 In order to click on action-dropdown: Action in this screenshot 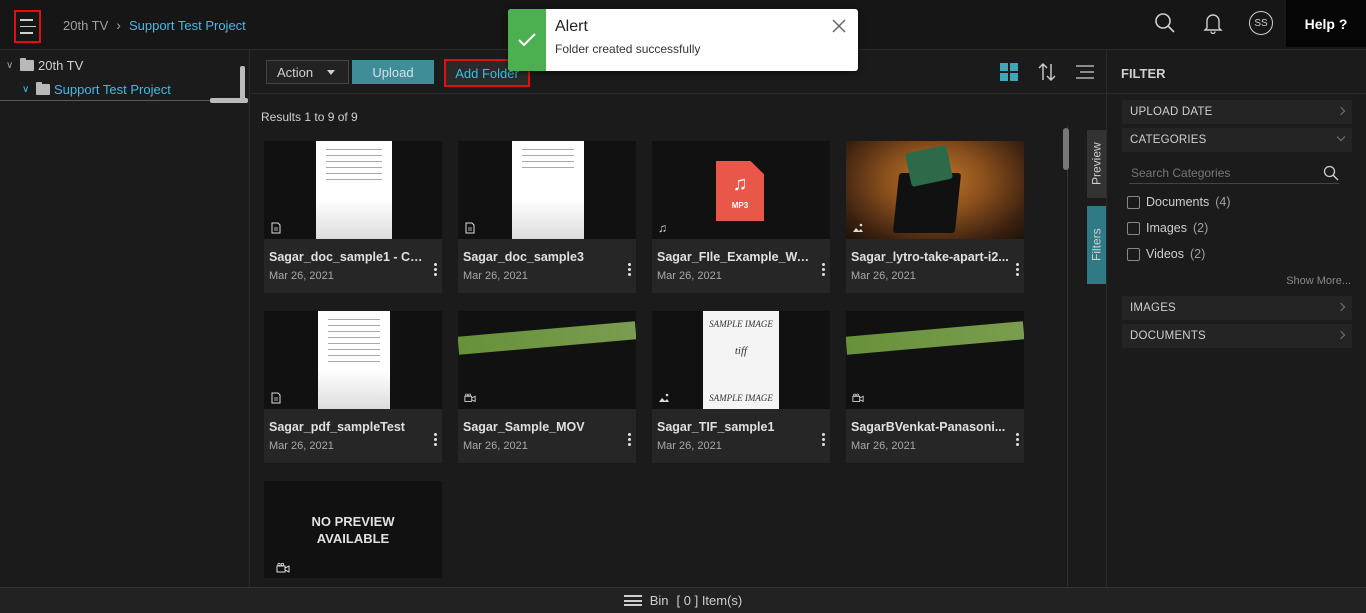, I will do `click(307, 72)`.